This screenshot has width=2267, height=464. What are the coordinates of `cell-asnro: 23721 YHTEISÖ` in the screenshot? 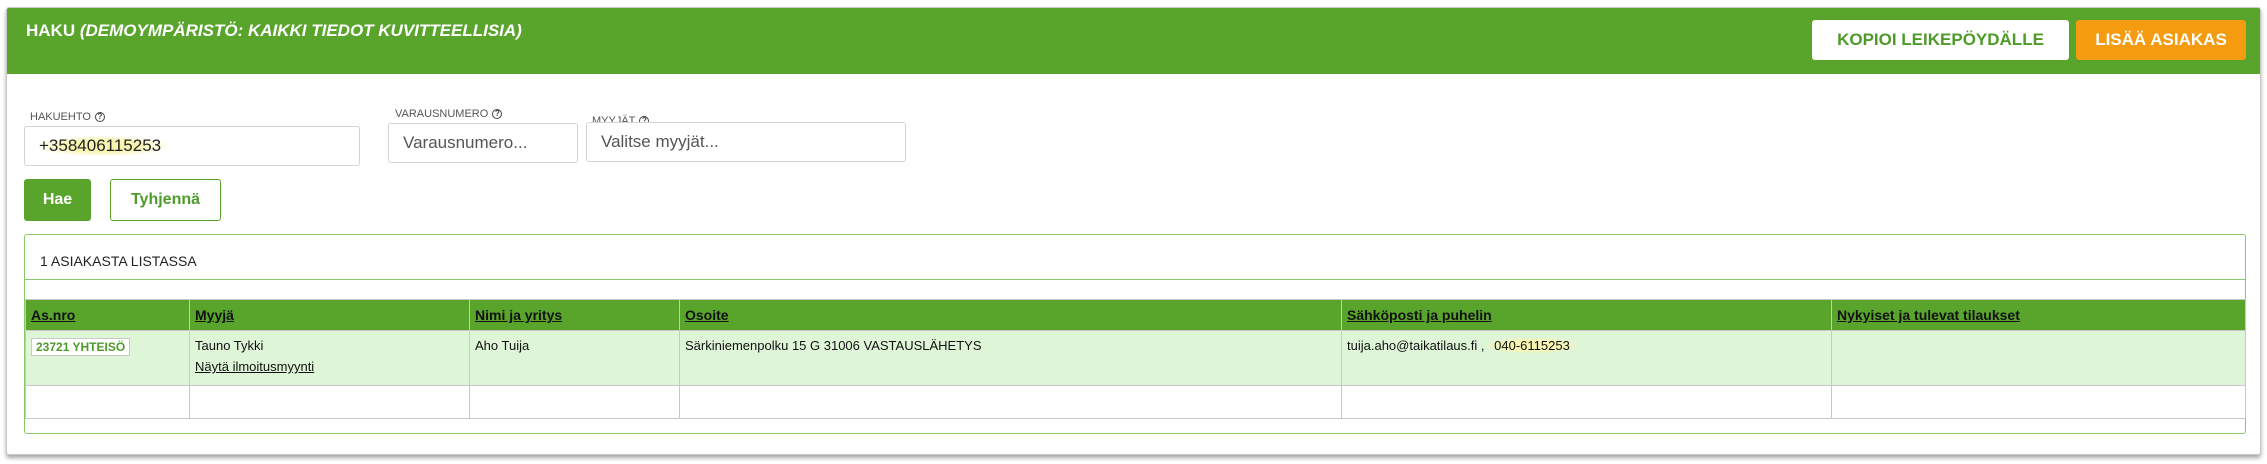 It's located at (107, 358).